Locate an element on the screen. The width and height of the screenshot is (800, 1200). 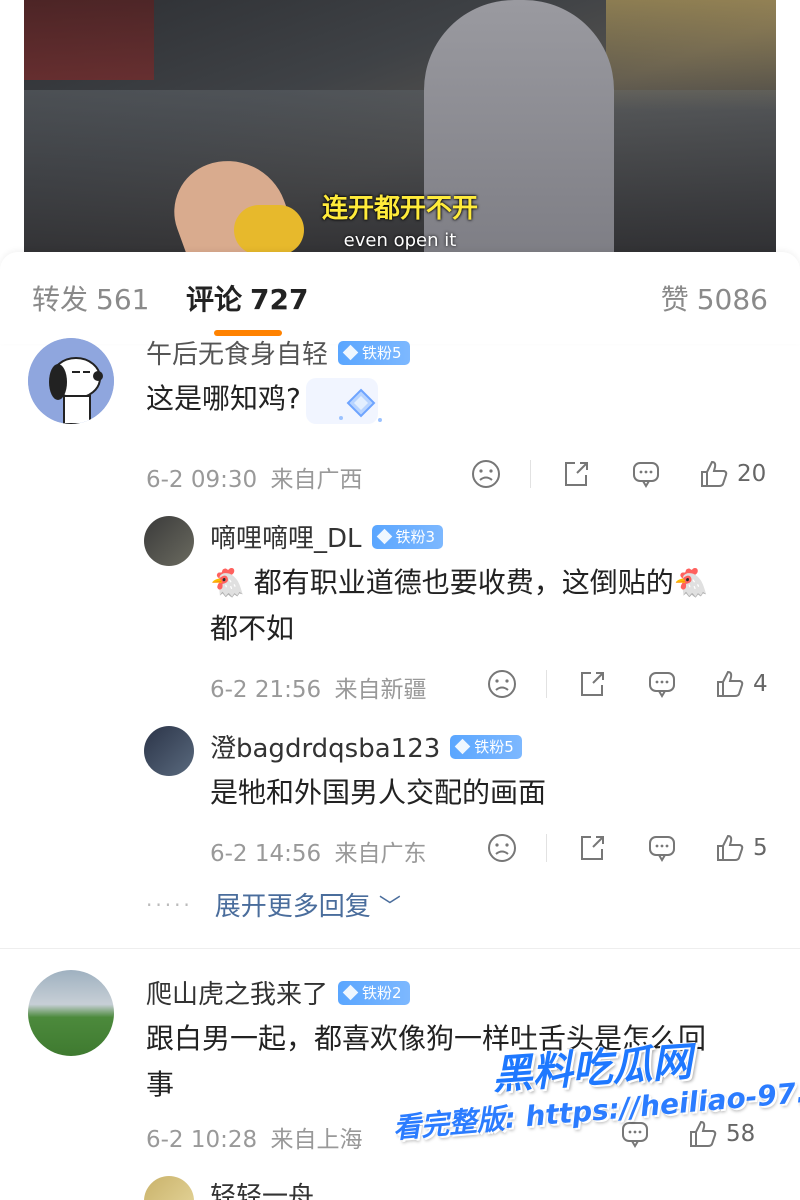
reply-username: 嘀哩嘀哩_DL 铁粉3 is located at coordinates (327, 536).